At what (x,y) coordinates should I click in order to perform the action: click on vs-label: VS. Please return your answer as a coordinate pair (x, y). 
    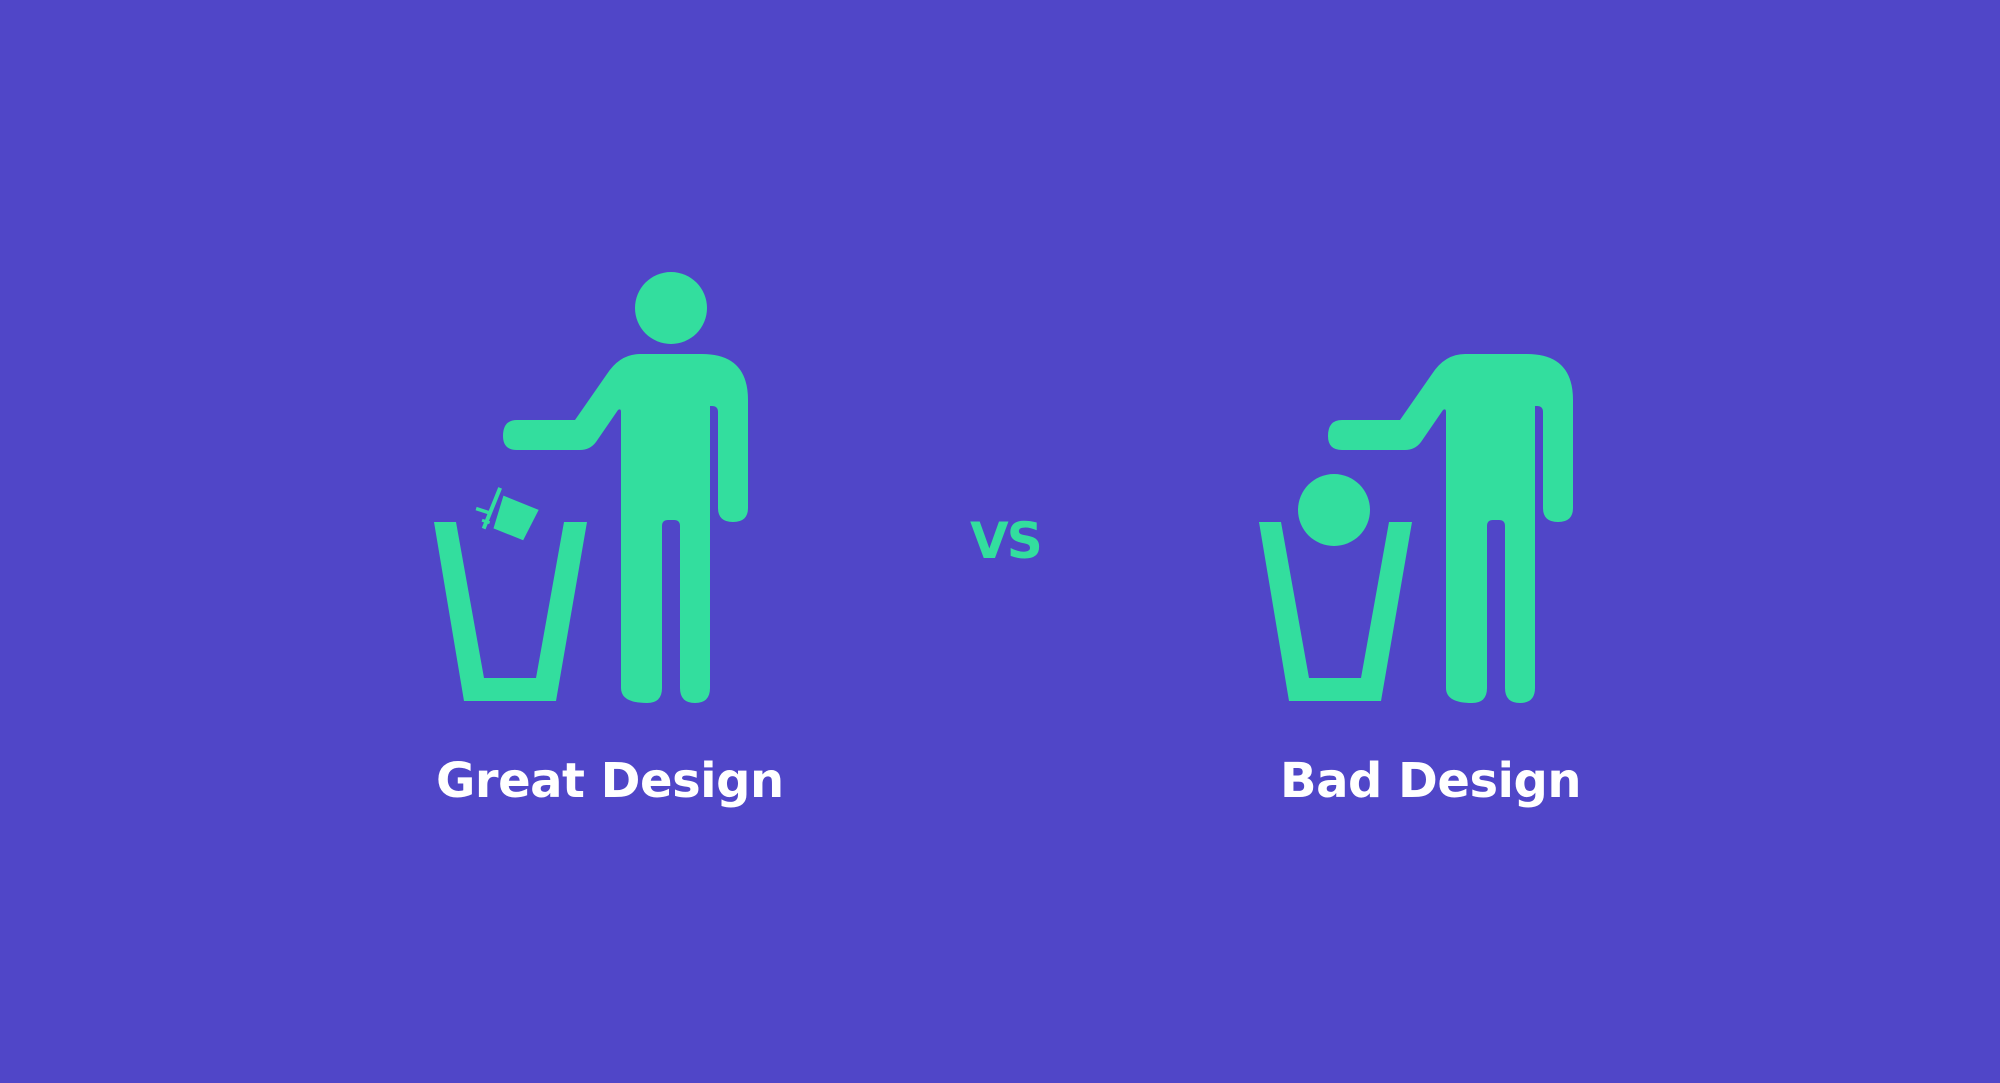
    Looking at the image, I should click on (1006, 541).